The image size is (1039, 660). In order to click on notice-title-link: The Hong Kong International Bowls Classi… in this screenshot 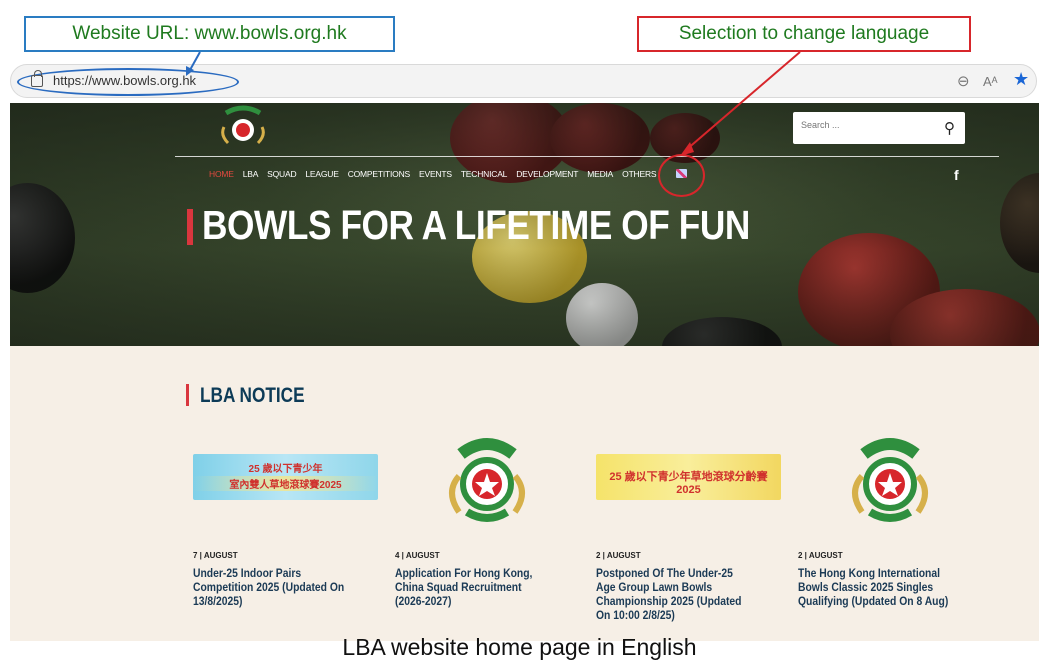, I will do `click(874, 588)`.